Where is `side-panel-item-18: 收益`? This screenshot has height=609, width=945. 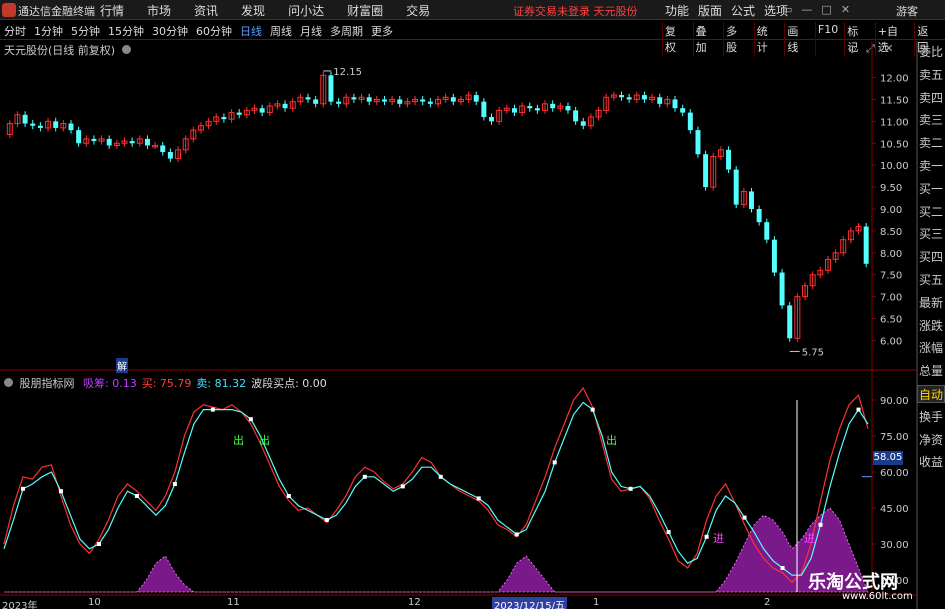 side-panel-item-18: 收益 is located at coordinates (931, 462).